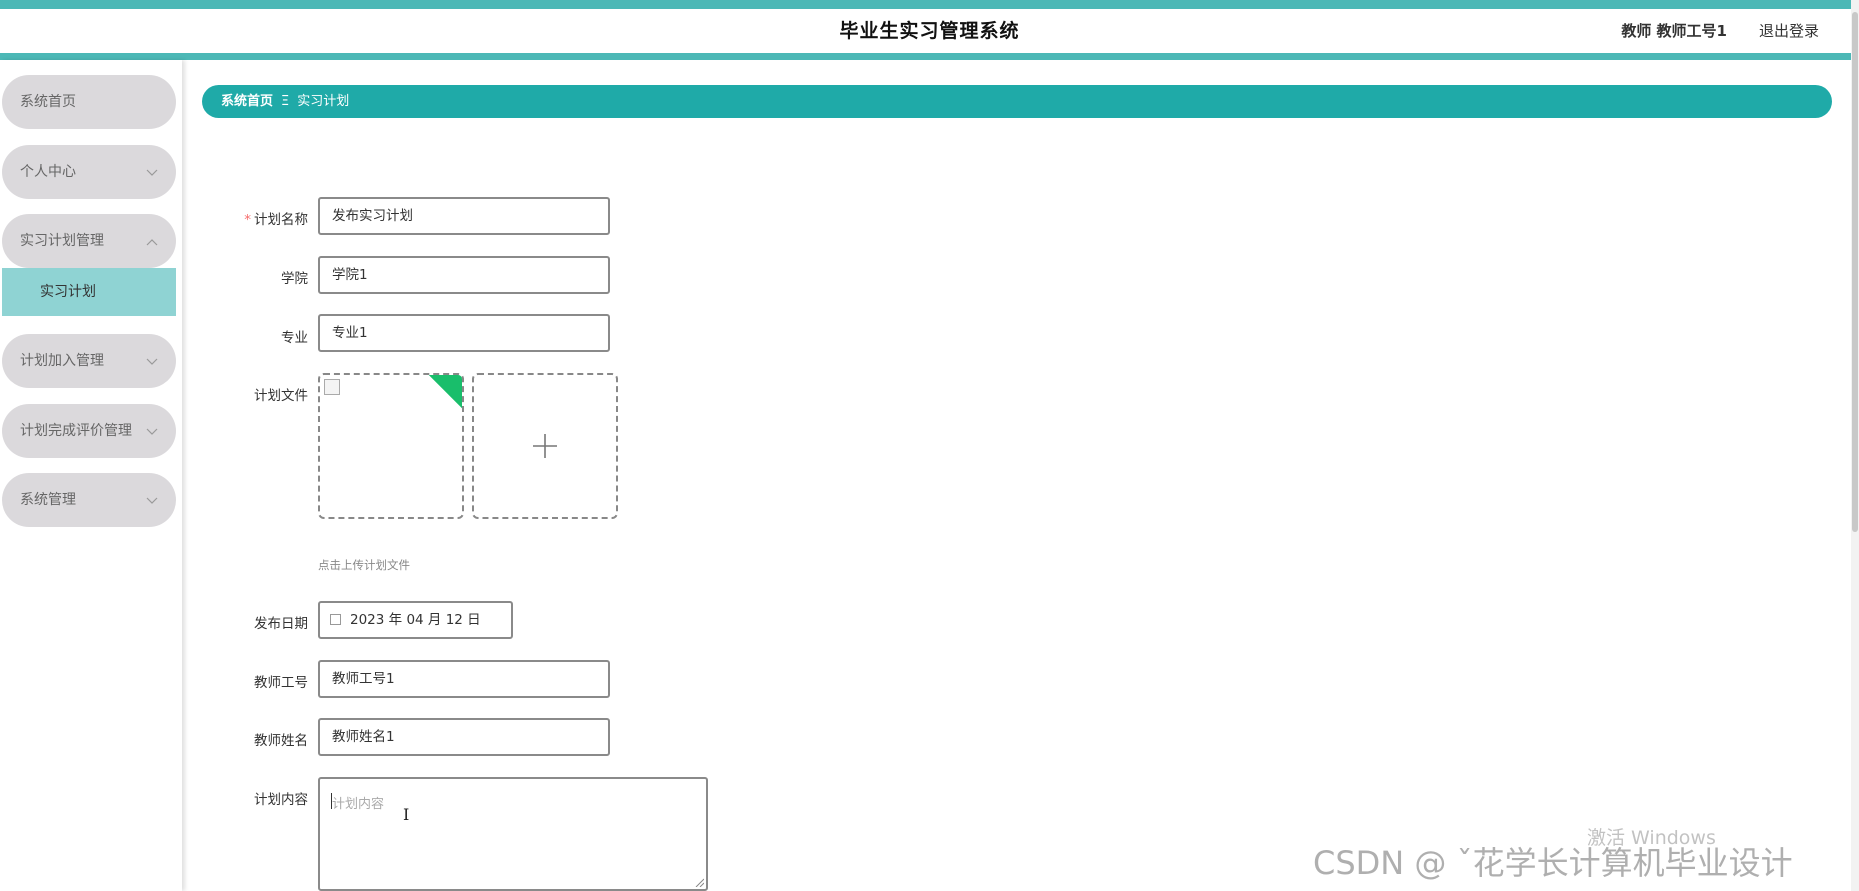 The width and height of the screenshot is (1859, 891). Describe the element at coordinates (294, 279) in the screenshot. I see `college-label: 学院` at that location.